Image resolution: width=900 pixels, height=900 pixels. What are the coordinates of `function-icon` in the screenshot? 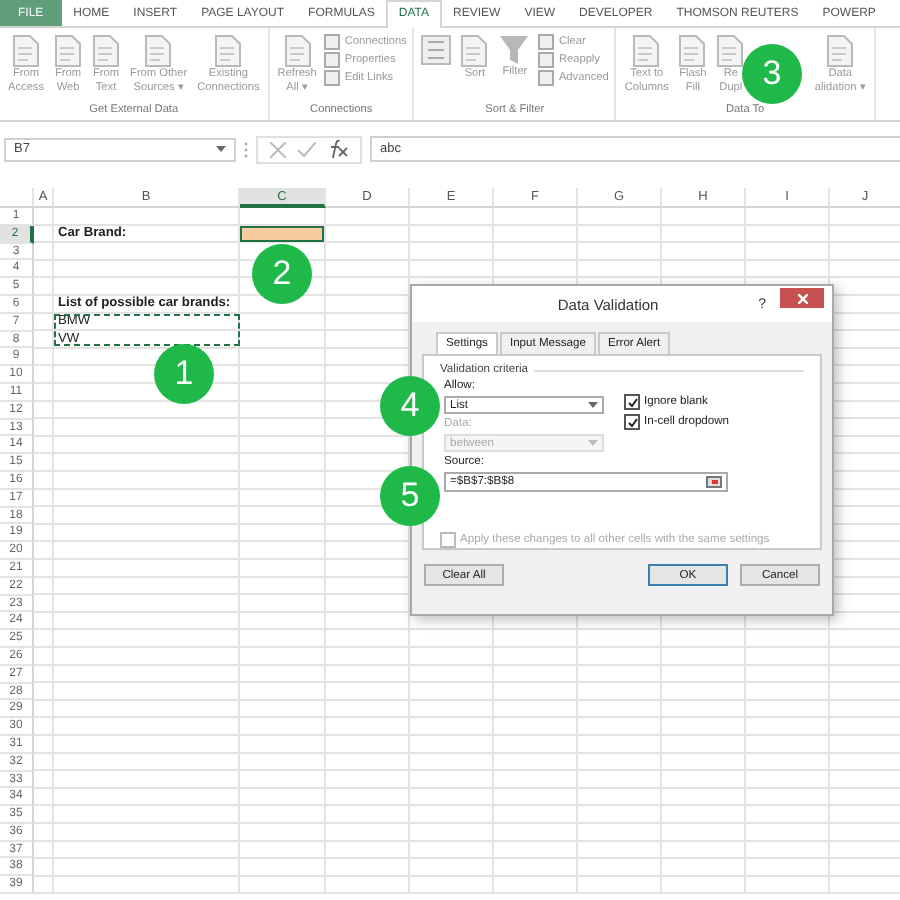 It's located at (338, 149).